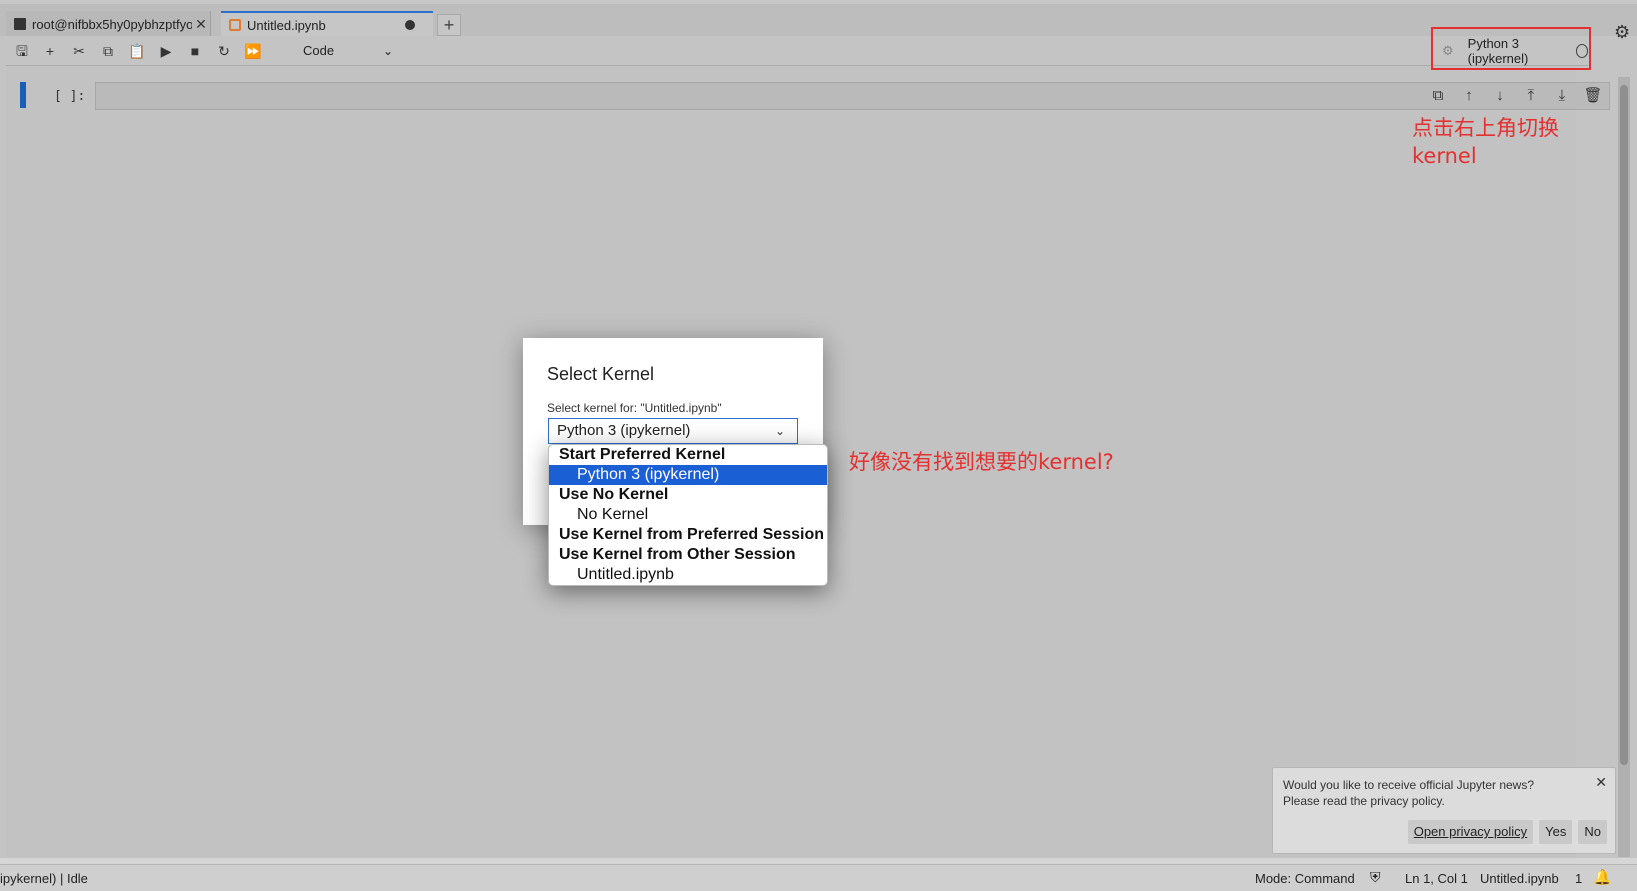 Image resolution: width=1637 pixels, height=891 pixels. What do you see at coordinates (1436, 878) in the screenshot?
I see `cursor-position: Ln 1, Col 1` at bounding box center [1436, 878].